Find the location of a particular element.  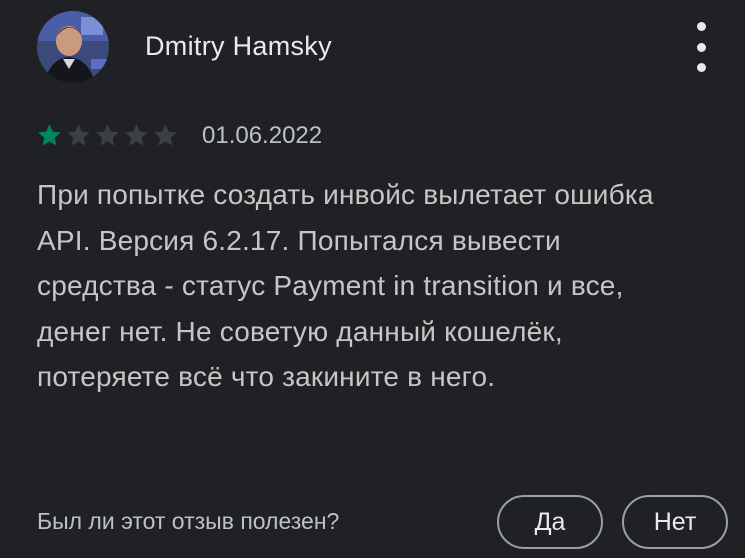

review-date: 01.06.2022 is located at coordinates (262, 135).